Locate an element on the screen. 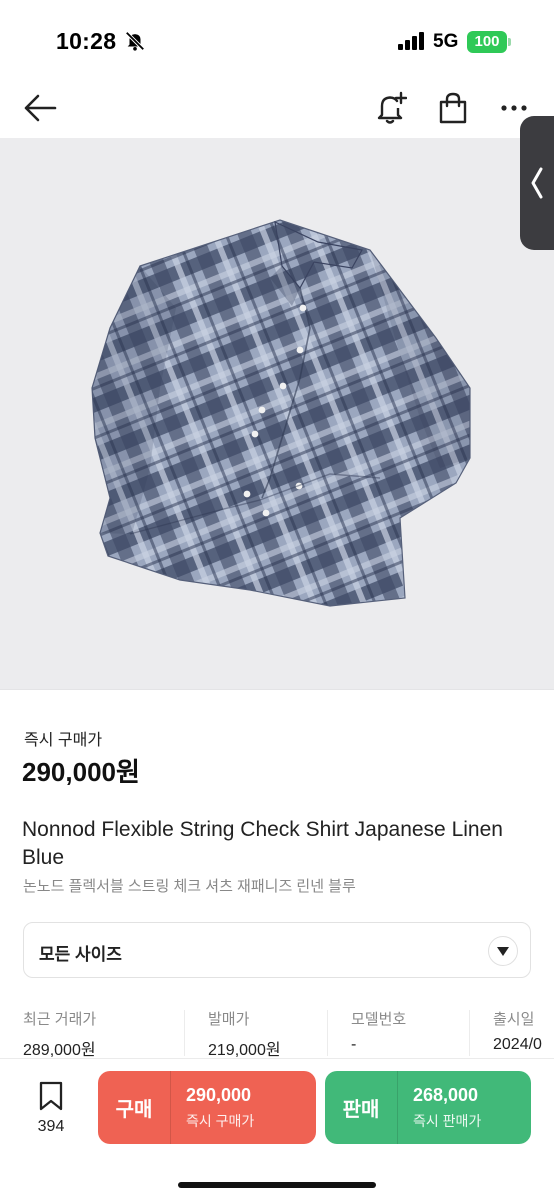  battery-tip is located at coordinates (509, 42).